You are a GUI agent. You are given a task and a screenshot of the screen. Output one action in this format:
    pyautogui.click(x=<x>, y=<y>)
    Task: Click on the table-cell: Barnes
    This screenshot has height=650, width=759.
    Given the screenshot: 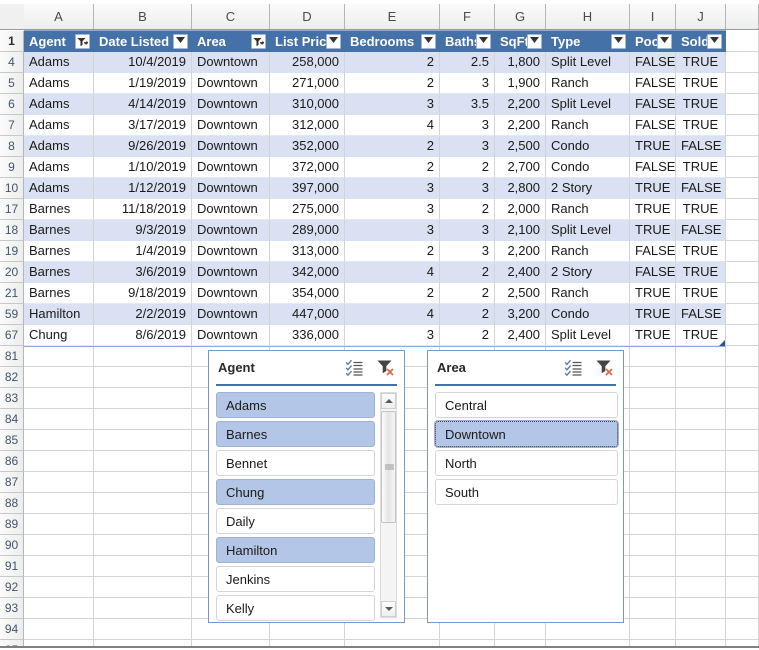 What is the action you would take?
    pyautogui.click(x=59, y=293)
    